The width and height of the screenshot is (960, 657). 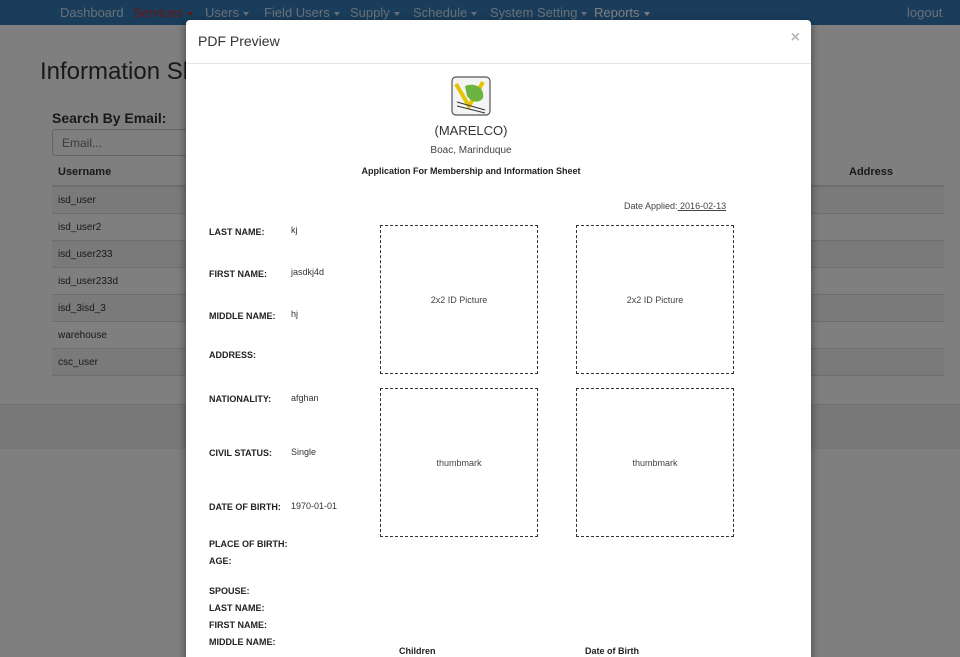 What do you see at coordinates (238, 274) in the screenshot?
I see `first-name-label: FIRST NAME:` at bounding box center [238, 274].